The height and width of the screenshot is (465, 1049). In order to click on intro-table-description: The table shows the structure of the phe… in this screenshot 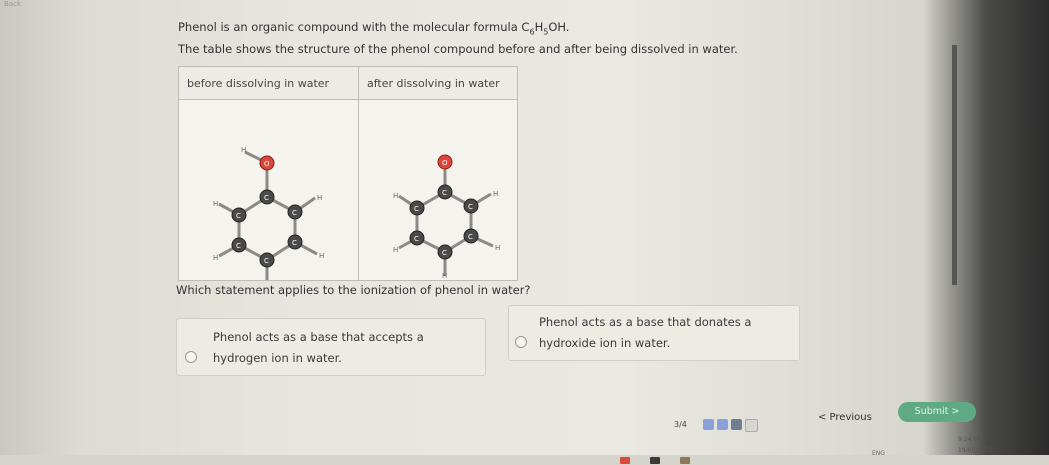, I will do `click(458, 49)`.